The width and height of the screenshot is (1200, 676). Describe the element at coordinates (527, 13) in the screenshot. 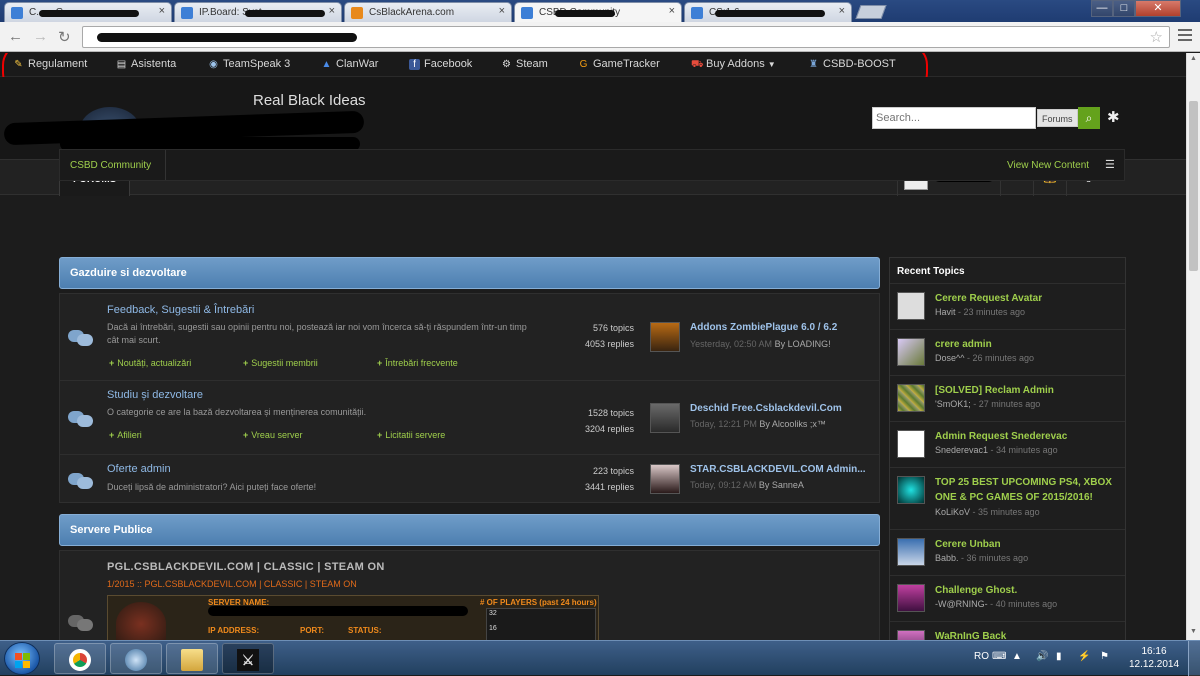

I see `site-favicon` at that location.